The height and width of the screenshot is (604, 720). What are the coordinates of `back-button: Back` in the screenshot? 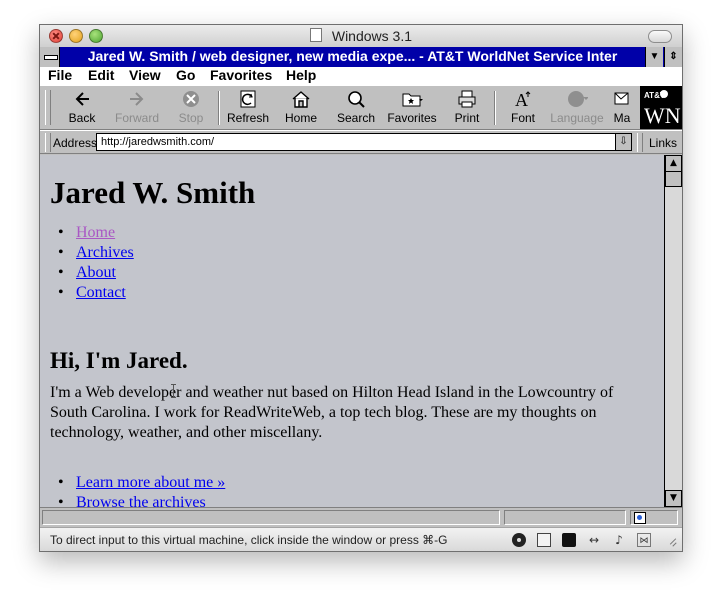 It's located at (82, 108).